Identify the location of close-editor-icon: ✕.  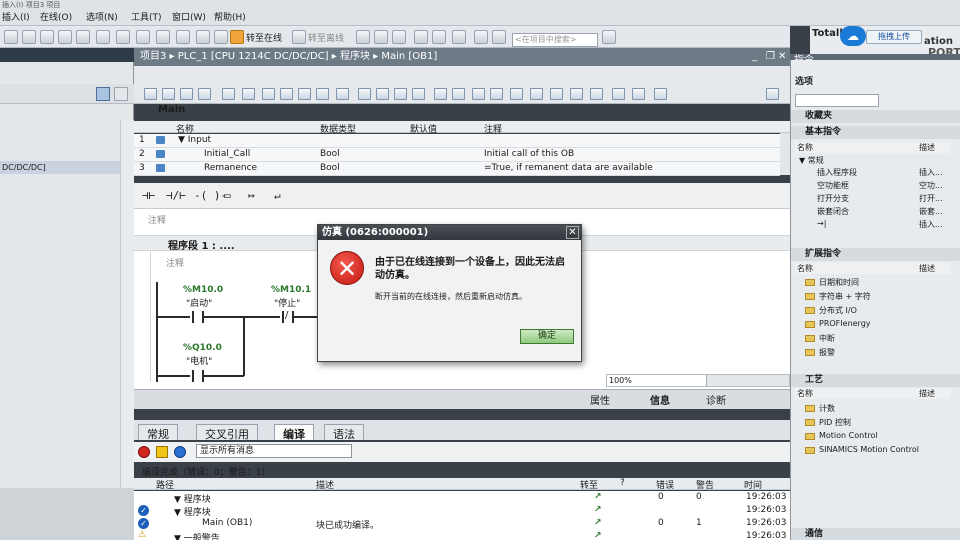
(784, 57).